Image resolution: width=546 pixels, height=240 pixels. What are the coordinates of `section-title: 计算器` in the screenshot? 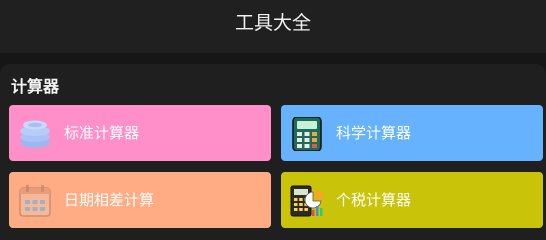 It's located at (35, 86).